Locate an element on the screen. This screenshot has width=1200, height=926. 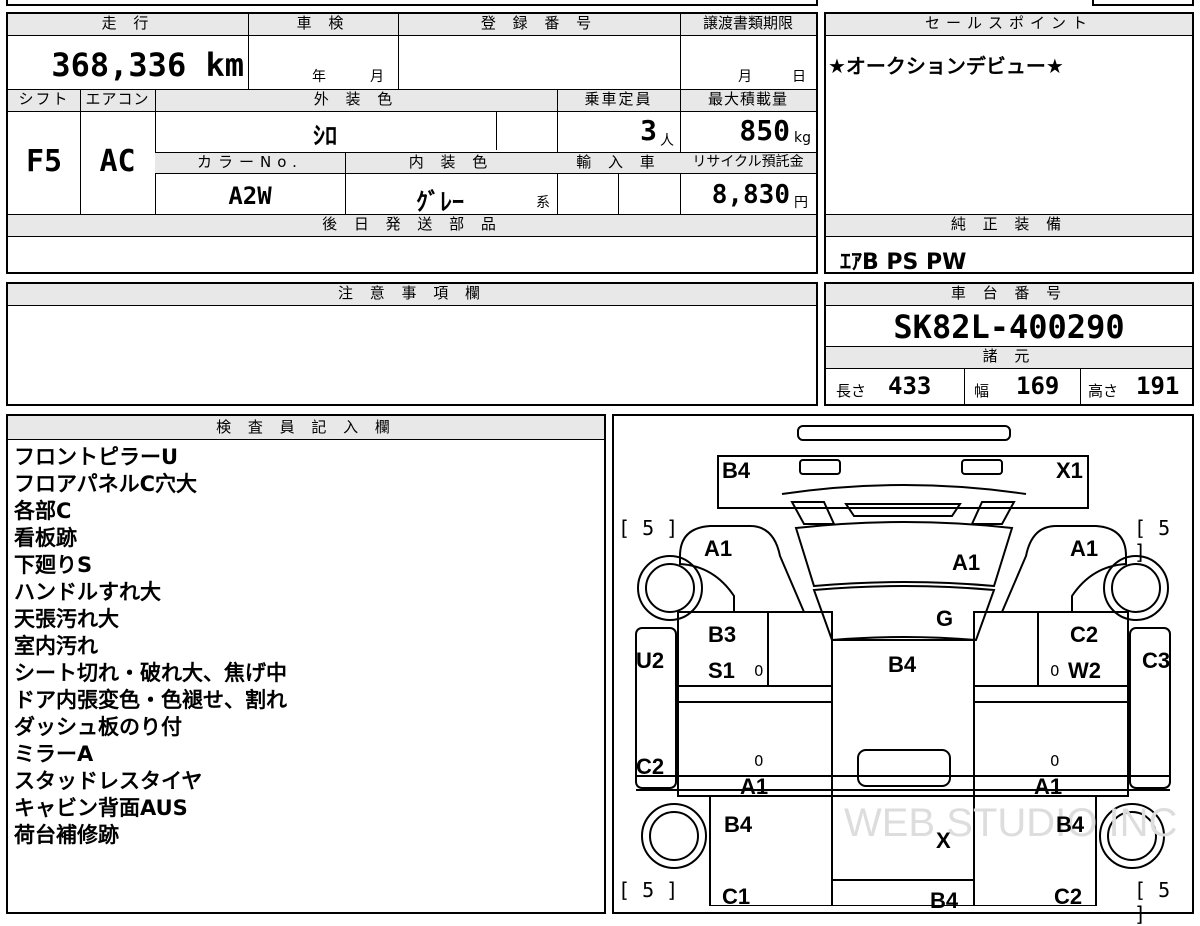
aircon-value: AC is located at coordinates (117, 161).